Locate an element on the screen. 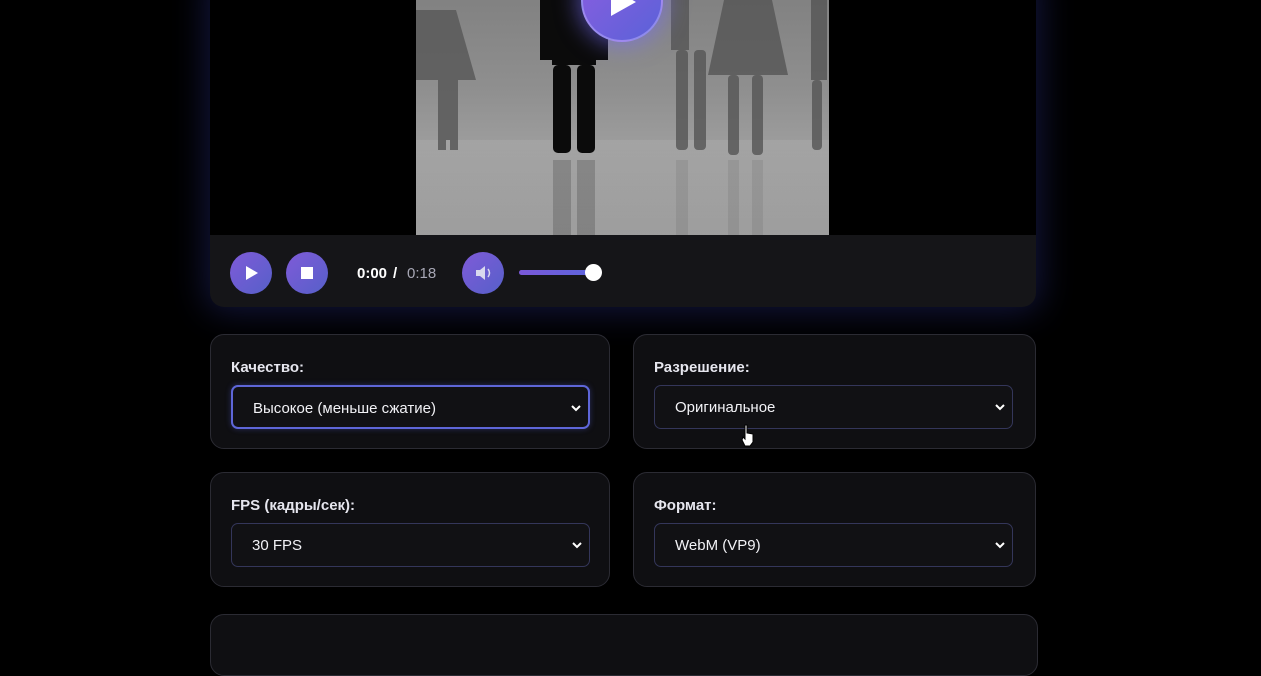 The width and height of the screenshot is (1261, 676). resolution-label: Разрешение: is located at coordinates (702, 367).